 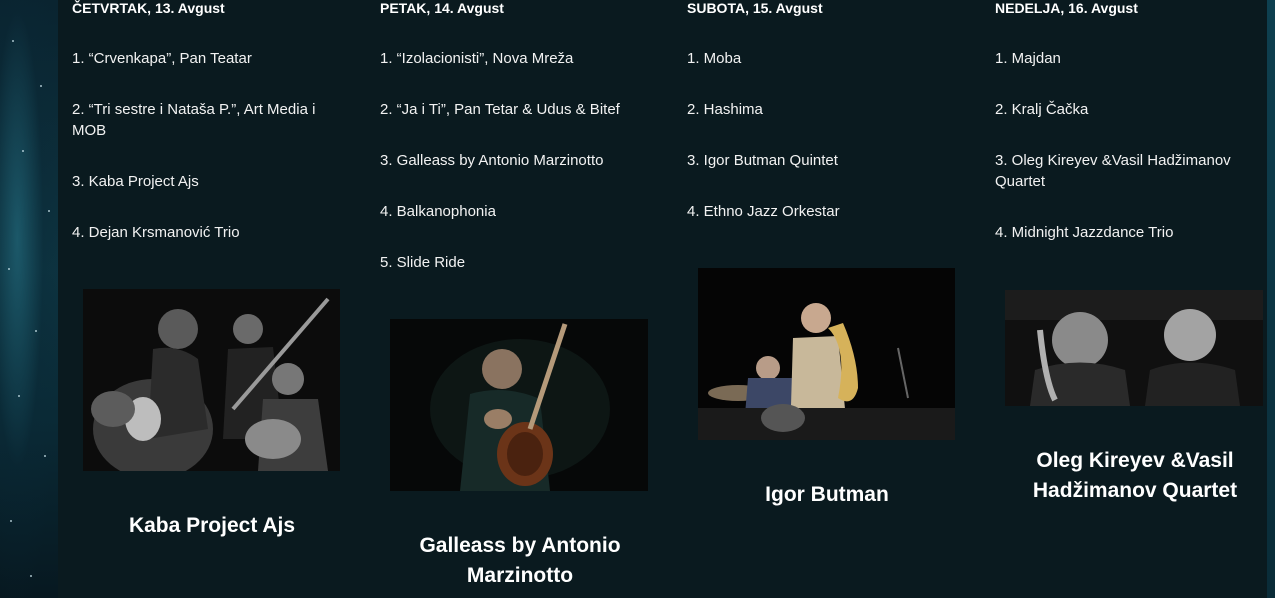 What do you see at coordinates (1271, 299) in the screenshot?
I see `starry-background-right` at bounding box center [1271, 299].